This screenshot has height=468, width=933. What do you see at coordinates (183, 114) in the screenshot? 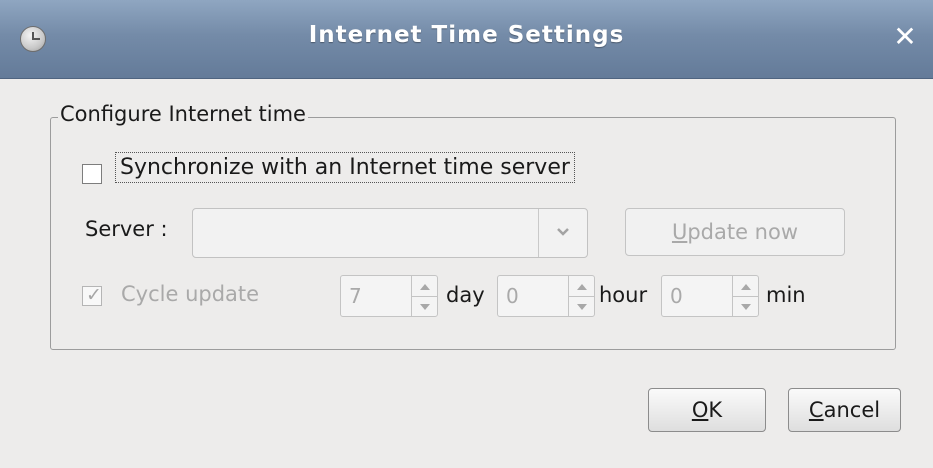
I see `group-legend: Configure Internet time` at bounding box center [183, 114].